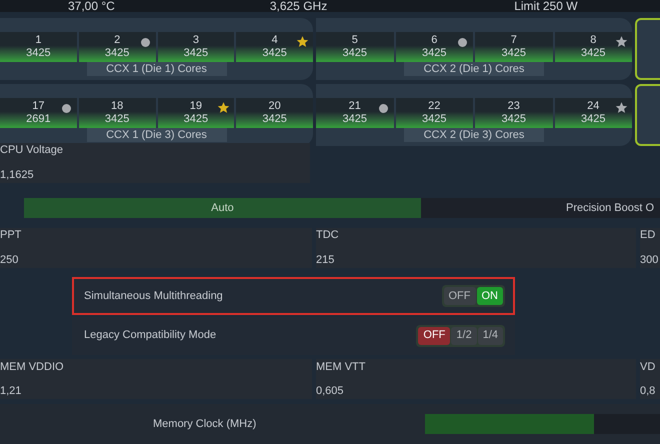 This screenshot has width=660, height=444. I want to click on option-switch: OFF ON, so click(473, 295).